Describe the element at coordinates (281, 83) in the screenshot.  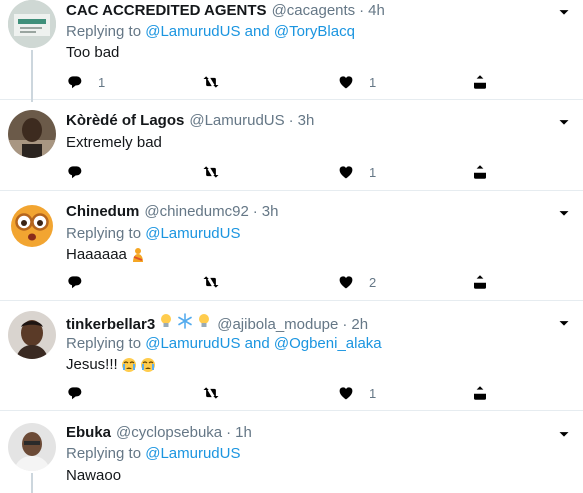
I see `tweet-actions: 1 1` at that location.